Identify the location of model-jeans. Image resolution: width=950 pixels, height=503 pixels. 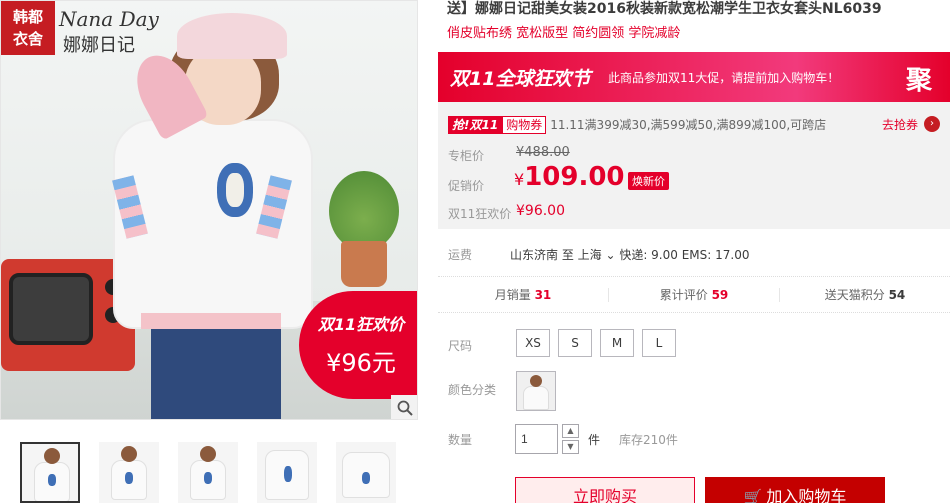
(216, 374).